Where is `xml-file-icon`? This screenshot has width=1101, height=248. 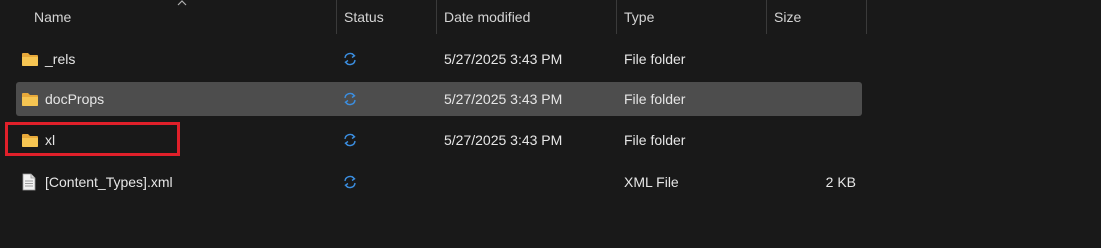 xml-file-icon is located at coordinates (29, 182).